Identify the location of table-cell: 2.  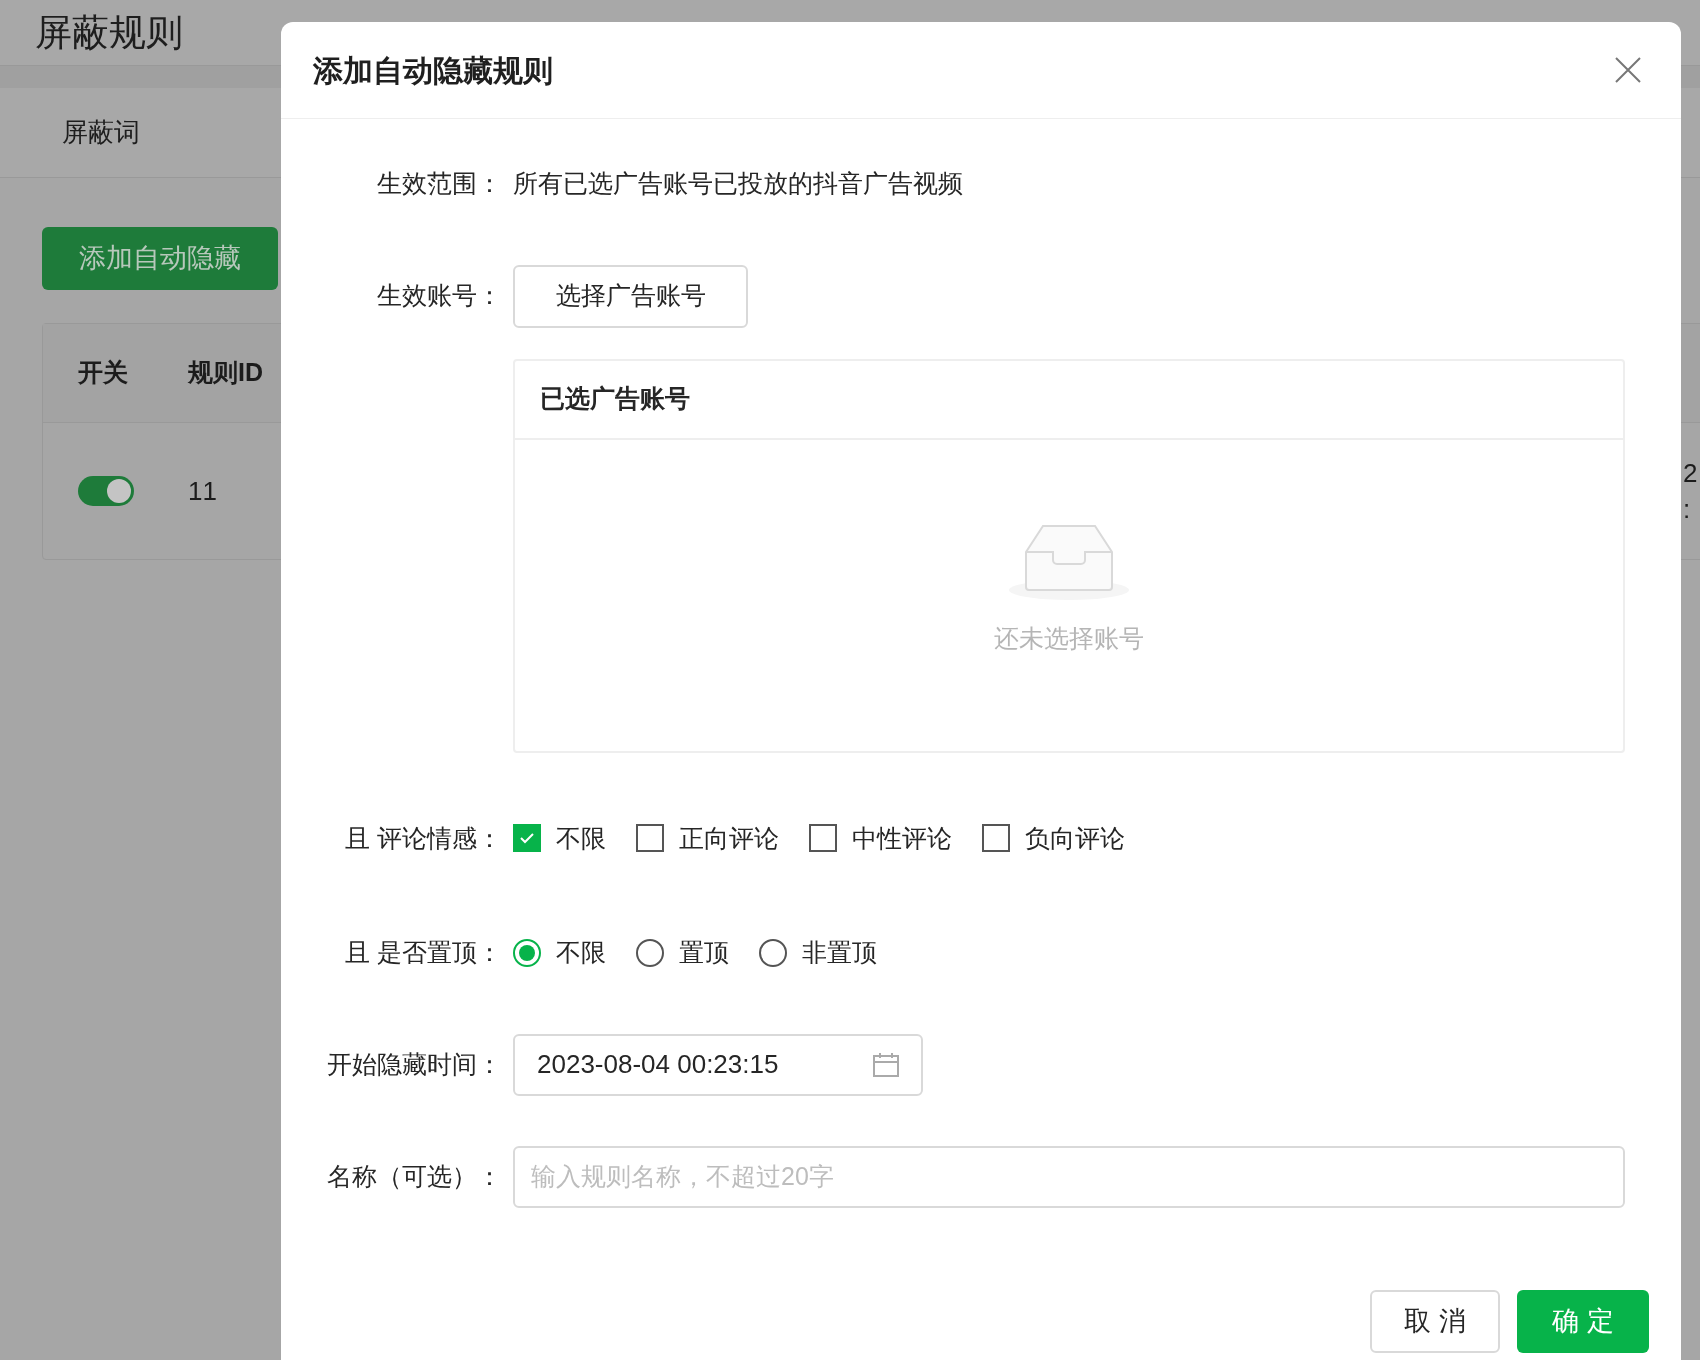
(1690, 473).